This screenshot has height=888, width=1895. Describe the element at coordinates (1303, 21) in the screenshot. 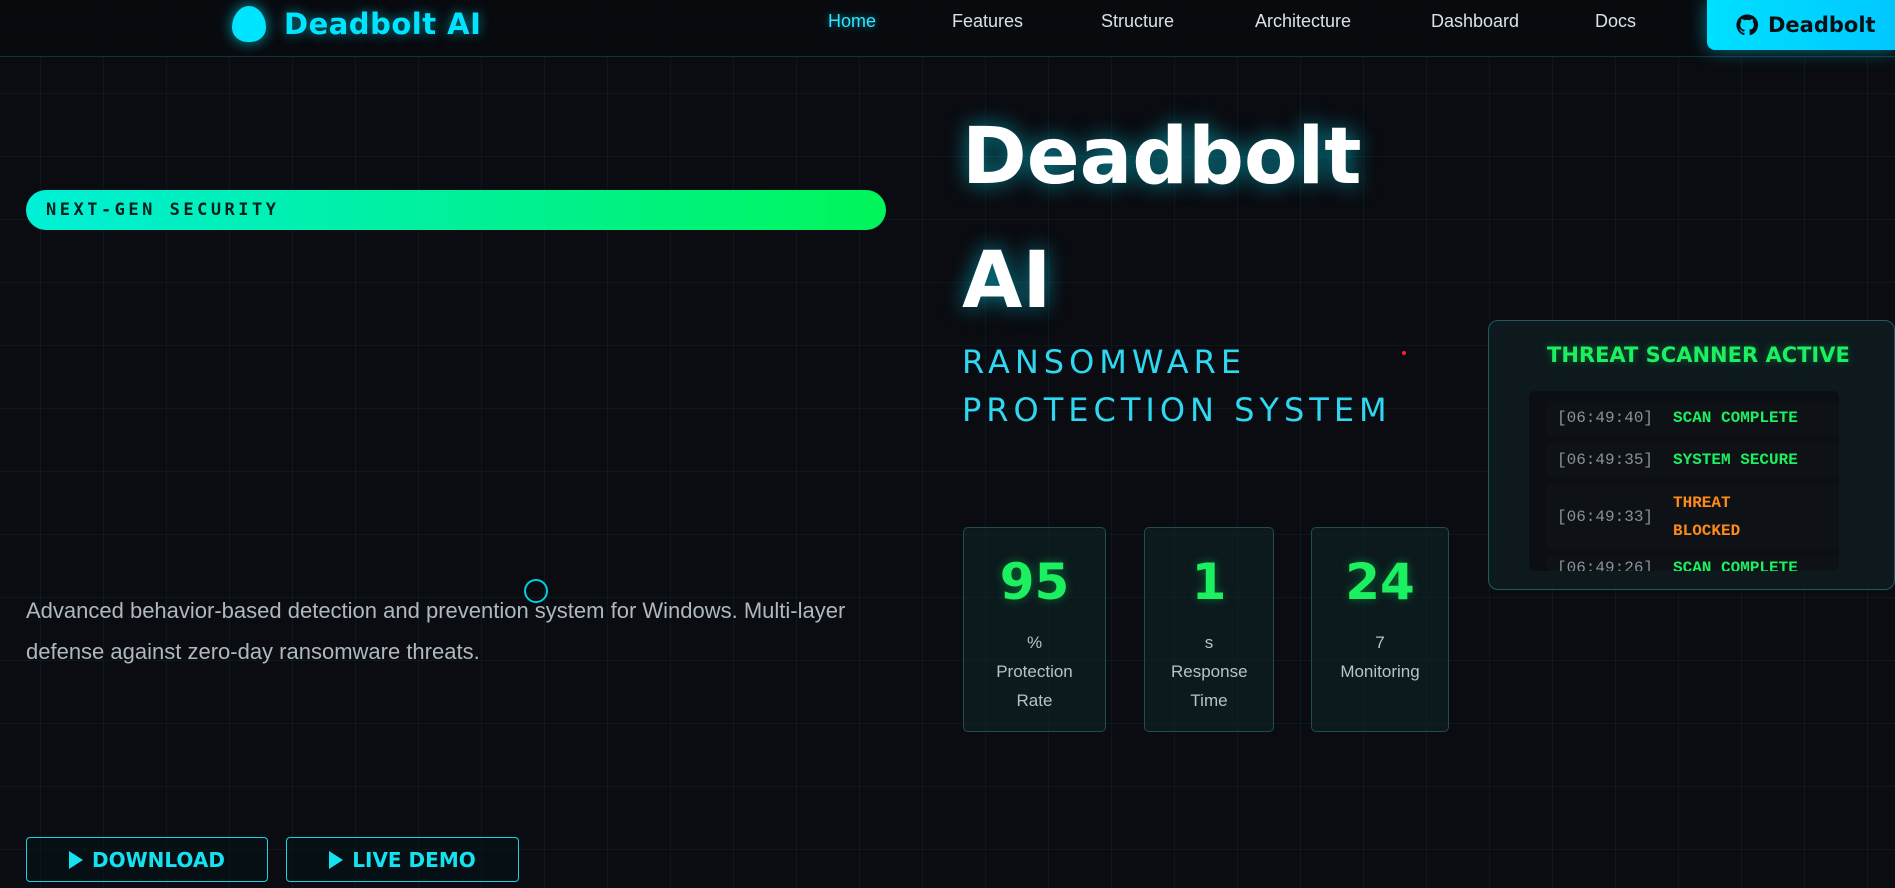

I see `nav-architecture: Architecture` at that location.